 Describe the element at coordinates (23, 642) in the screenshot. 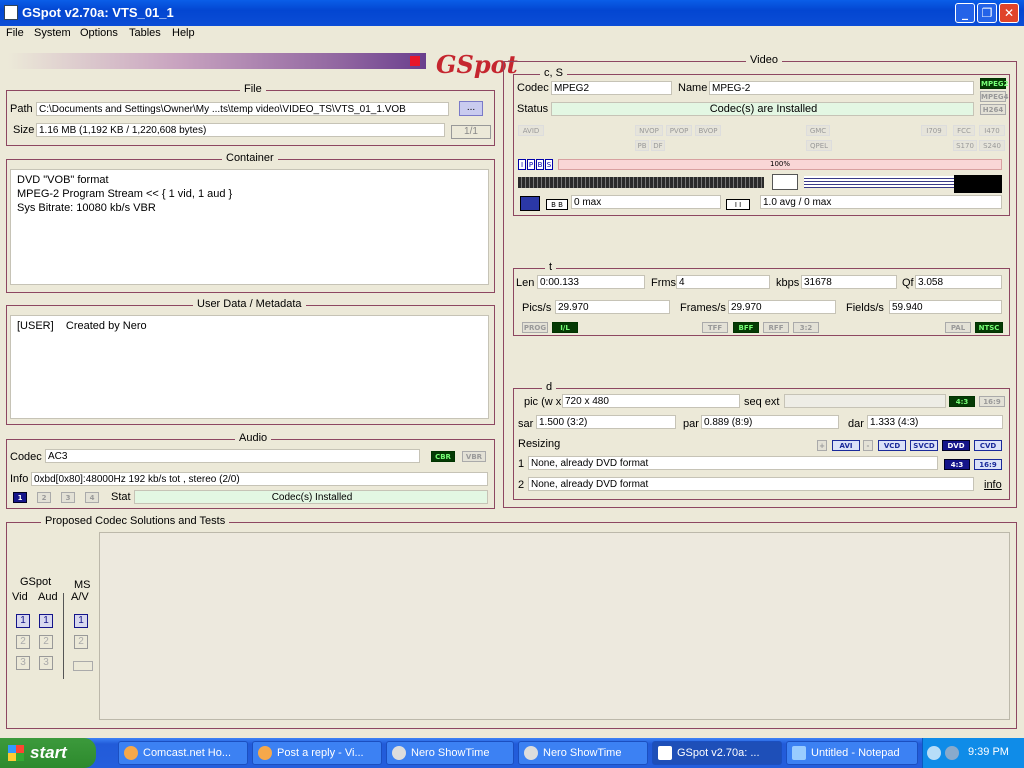

I see `vid-solution-2: 2` at that location.